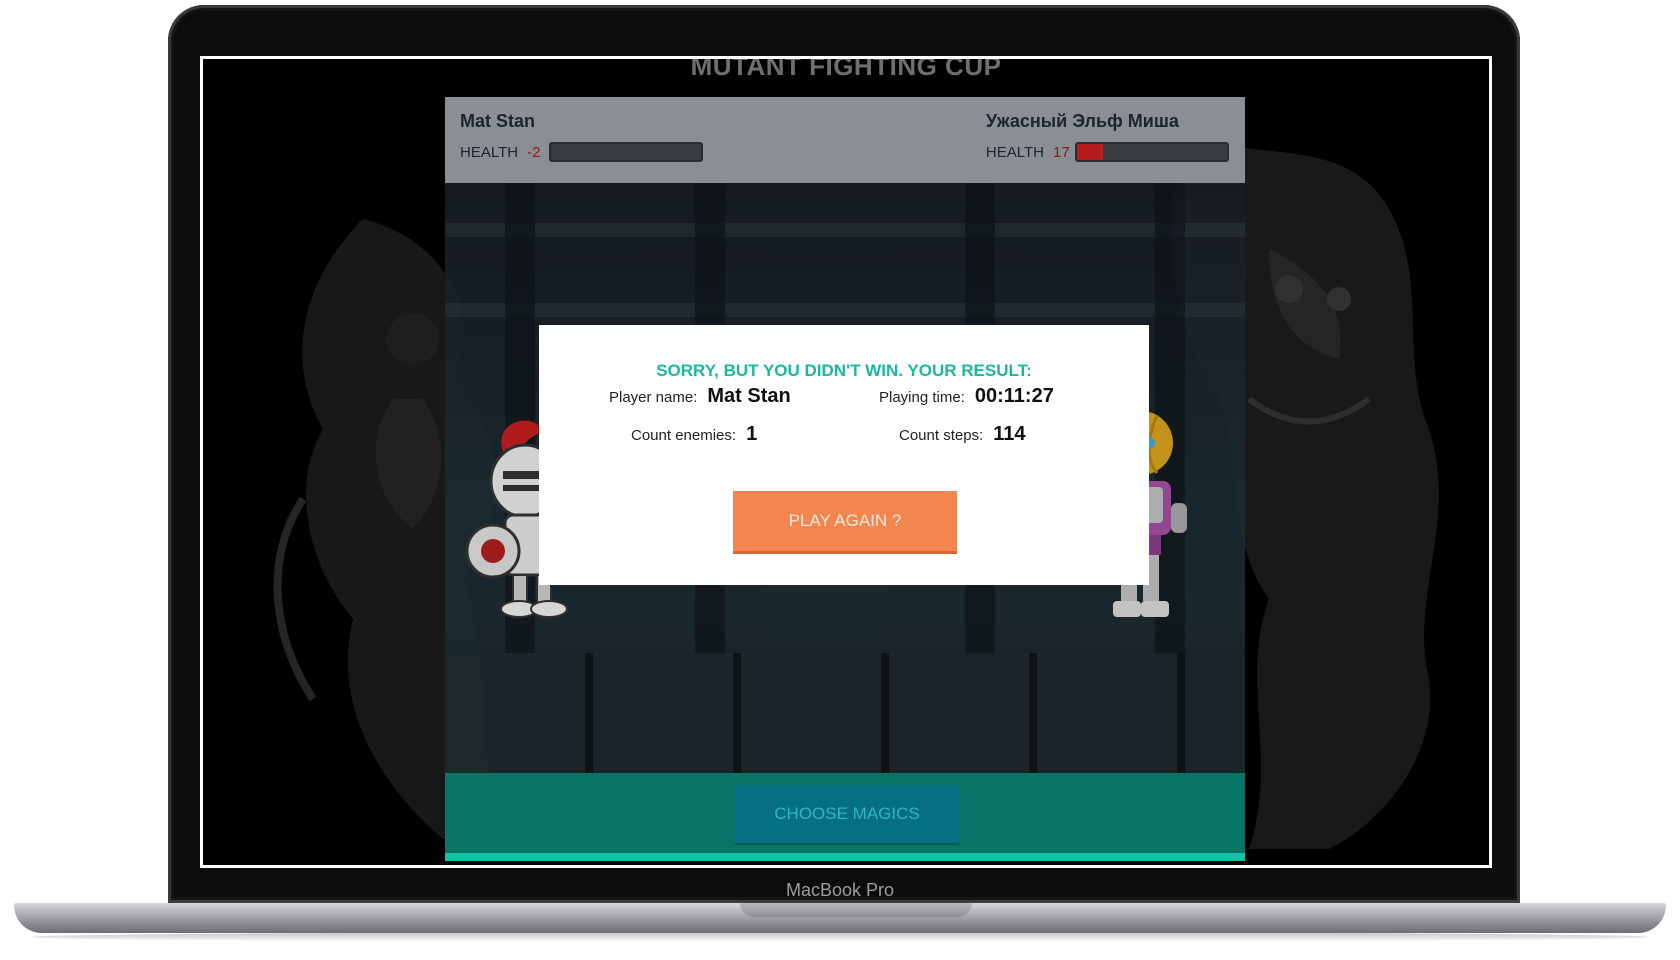  I want to click on enemy-name: Ужасный Эльф Миша, so click(1082, 121).